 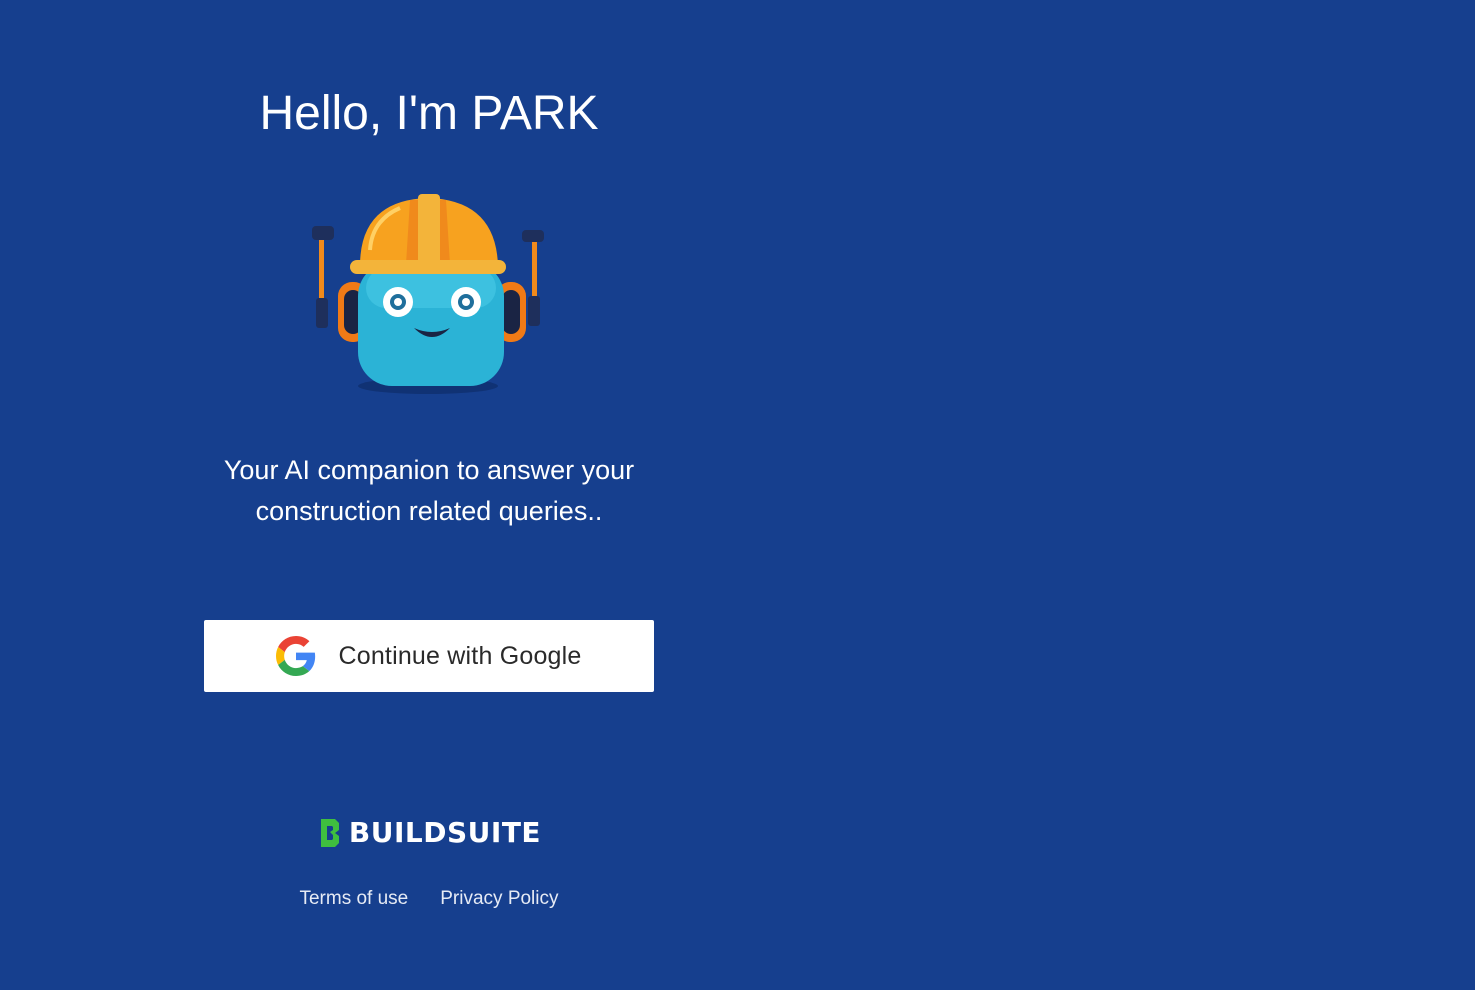 What do you see at coordinates (445, 832) in the screenshot?
I see `brand-name: BUILDSUITE` at bounding box center [445, 832].